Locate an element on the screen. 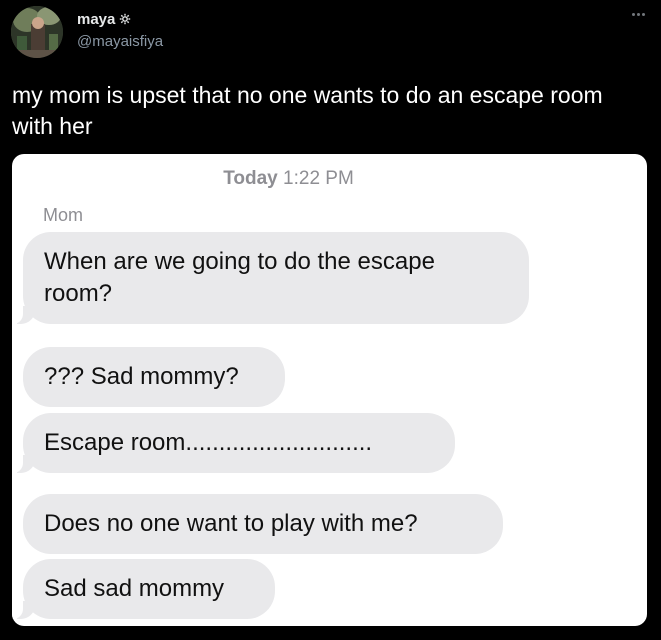 Image resolution: width=661 pixels, height=640 pixels. more-horizontal-icon is located at coordinates (638, 14).